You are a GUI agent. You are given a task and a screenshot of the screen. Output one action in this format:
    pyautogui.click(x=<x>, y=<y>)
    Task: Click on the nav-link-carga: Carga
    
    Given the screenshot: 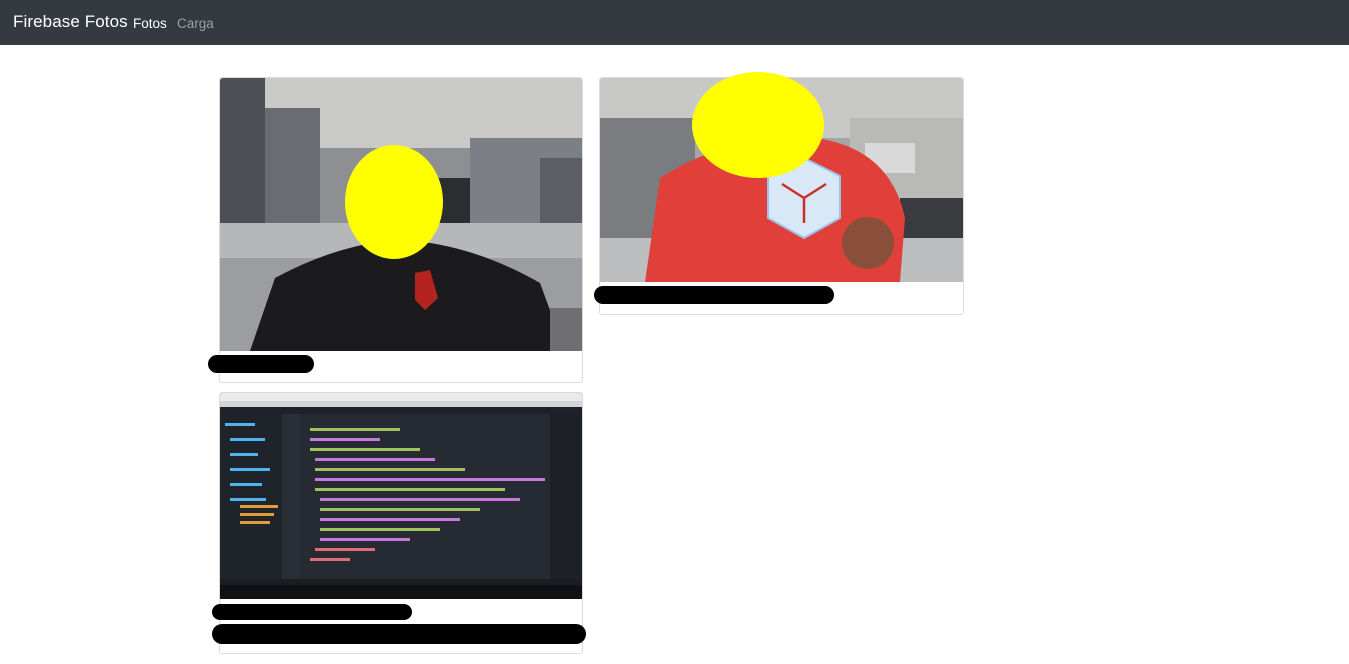 What is the action you would take?
    pyautogui.click(x=195, y=23)
    